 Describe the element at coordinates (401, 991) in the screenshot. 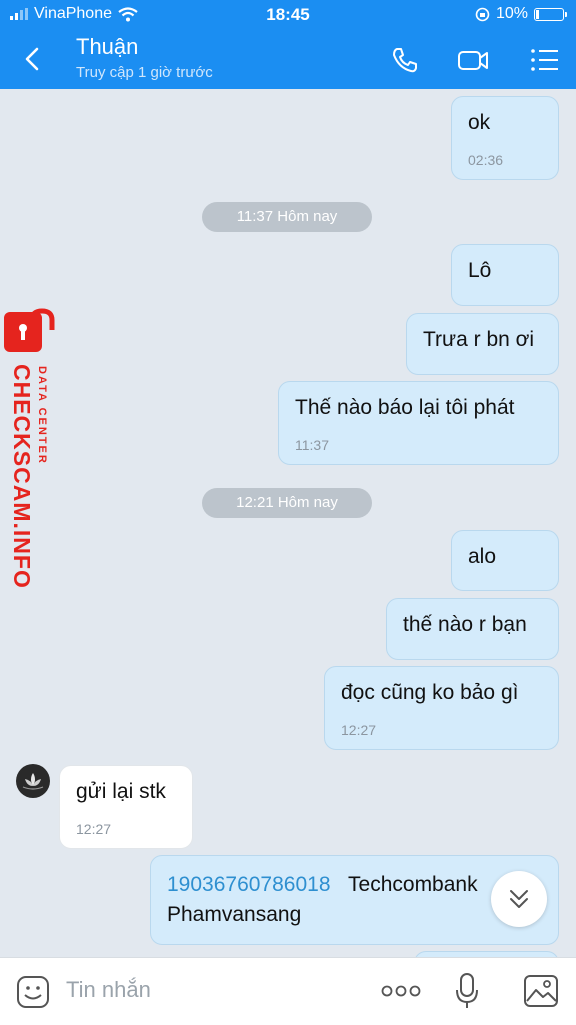

I see `more-icon` at that location.